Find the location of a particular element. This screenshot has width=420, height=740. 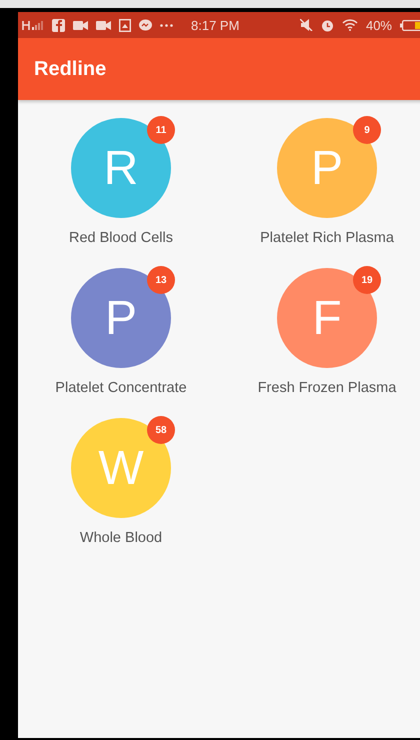

signal-icon is located at coordinates (33, 25).